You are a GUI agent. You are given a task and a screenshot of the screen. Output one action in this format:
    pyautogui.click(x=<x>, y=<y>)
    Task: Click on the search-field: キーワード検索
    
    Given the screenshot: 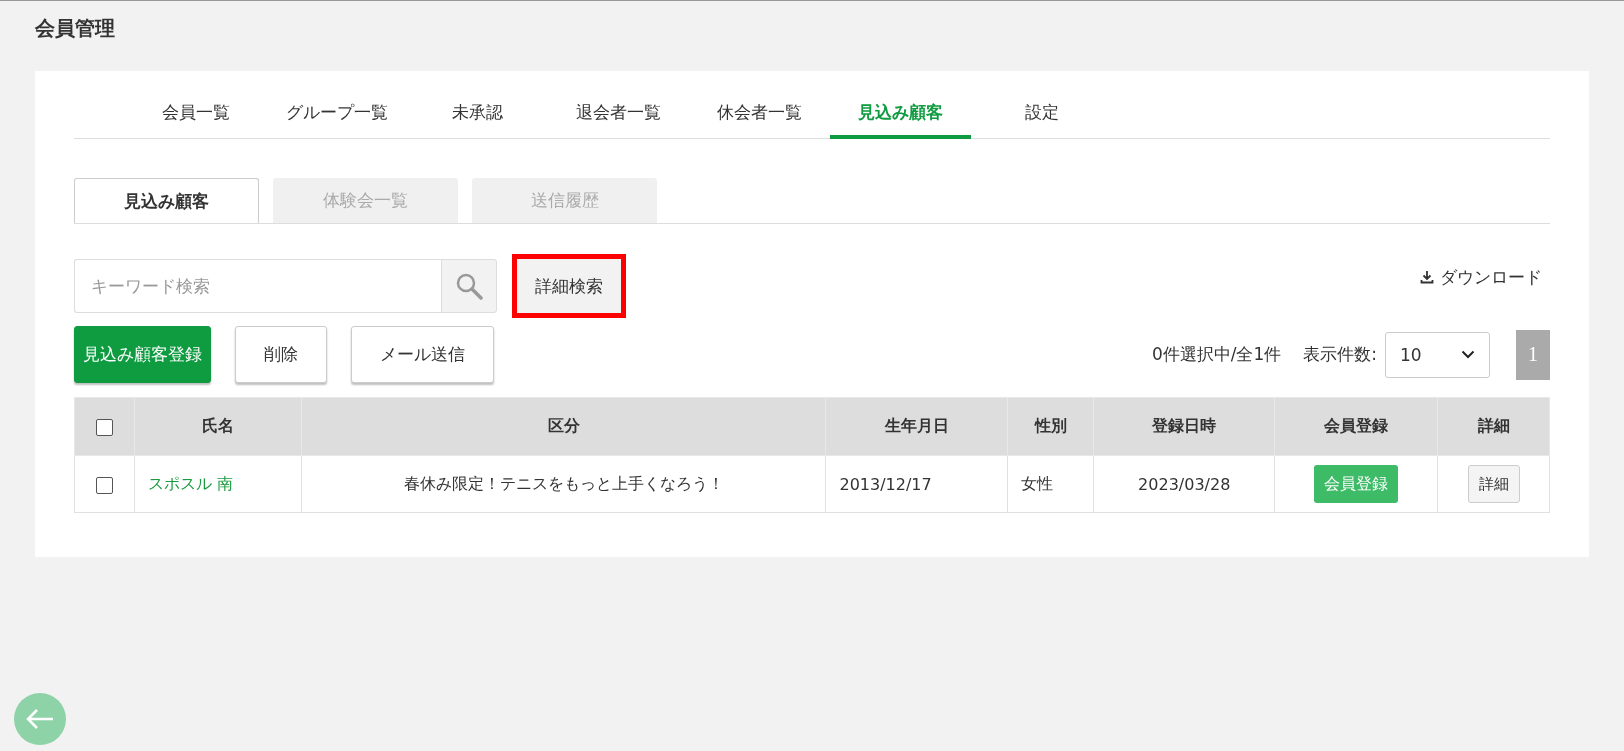 What is the action you would take?
    pyautogui.click(x=257, y=286)
    